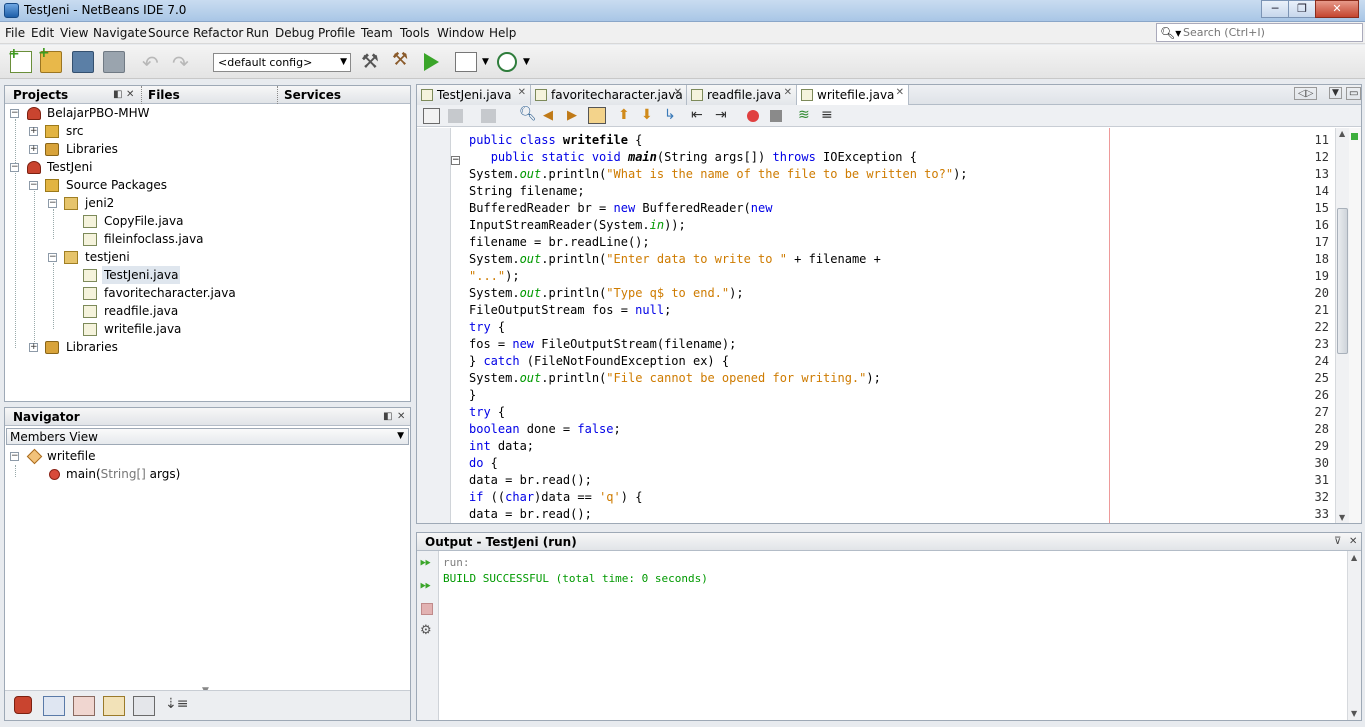  What do you see at coordinates (207, 436) in the screenshot?
I see `members-view-dropdown: Members View ▼` at bounding box center [207, 436].